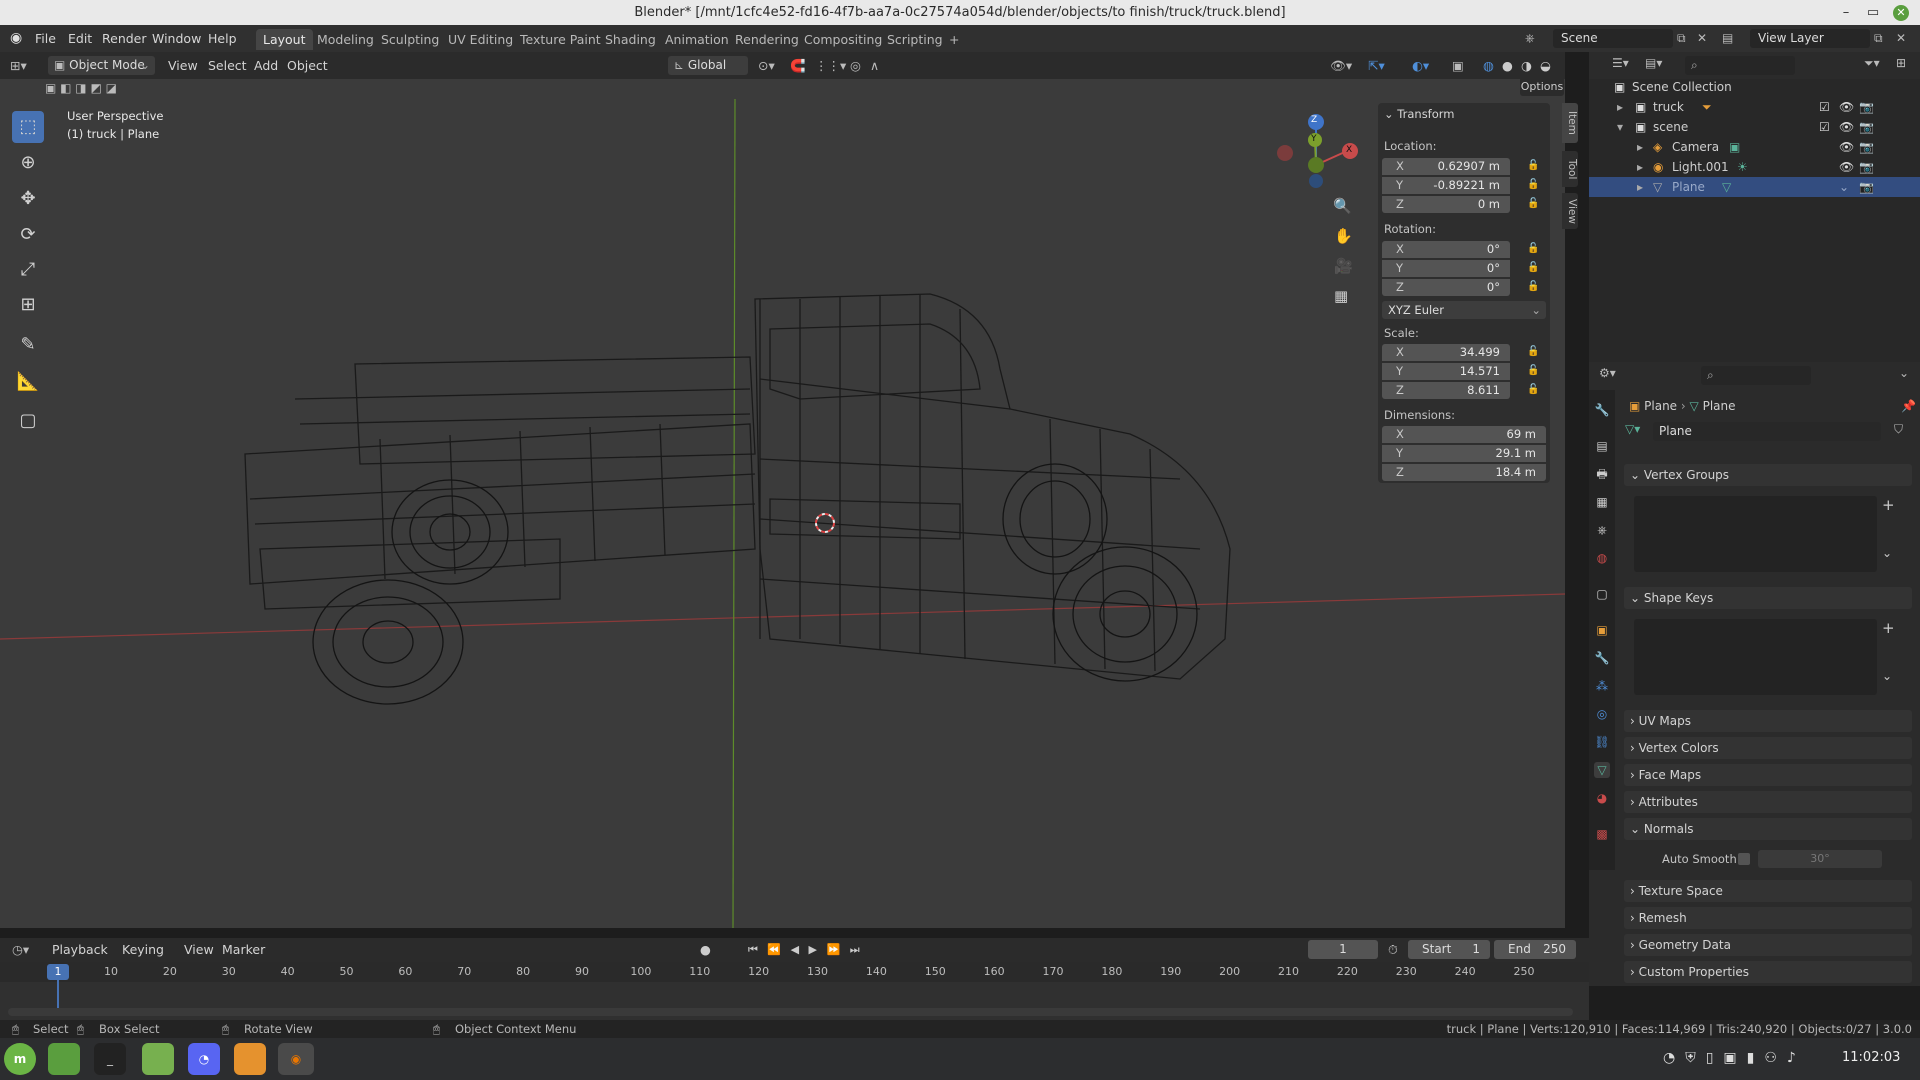  What do you see at coordinates (64, 1059) in the screenshot?
I see `files-icon` at bounding box center [64, 1059].